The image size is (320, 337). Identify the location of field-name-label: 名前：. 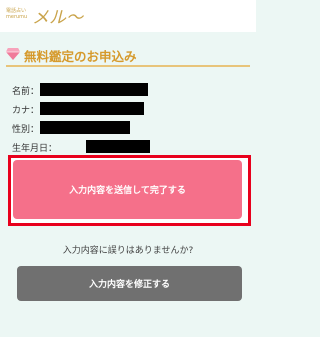
(26, 92).